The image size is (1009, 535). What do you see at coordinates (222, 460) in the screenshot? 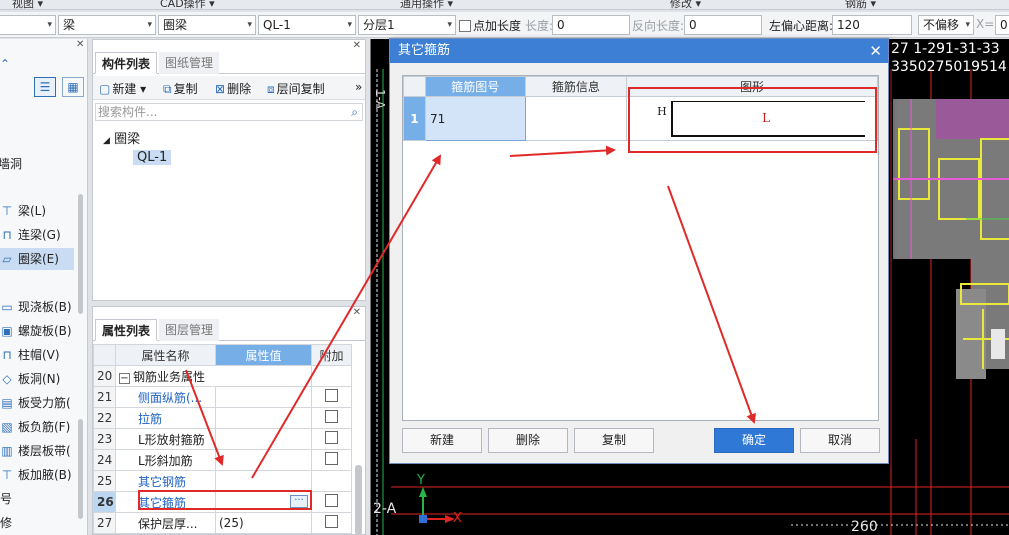
I see `table-row: 24 L形斜加筋` at bounding box center [222, 460].